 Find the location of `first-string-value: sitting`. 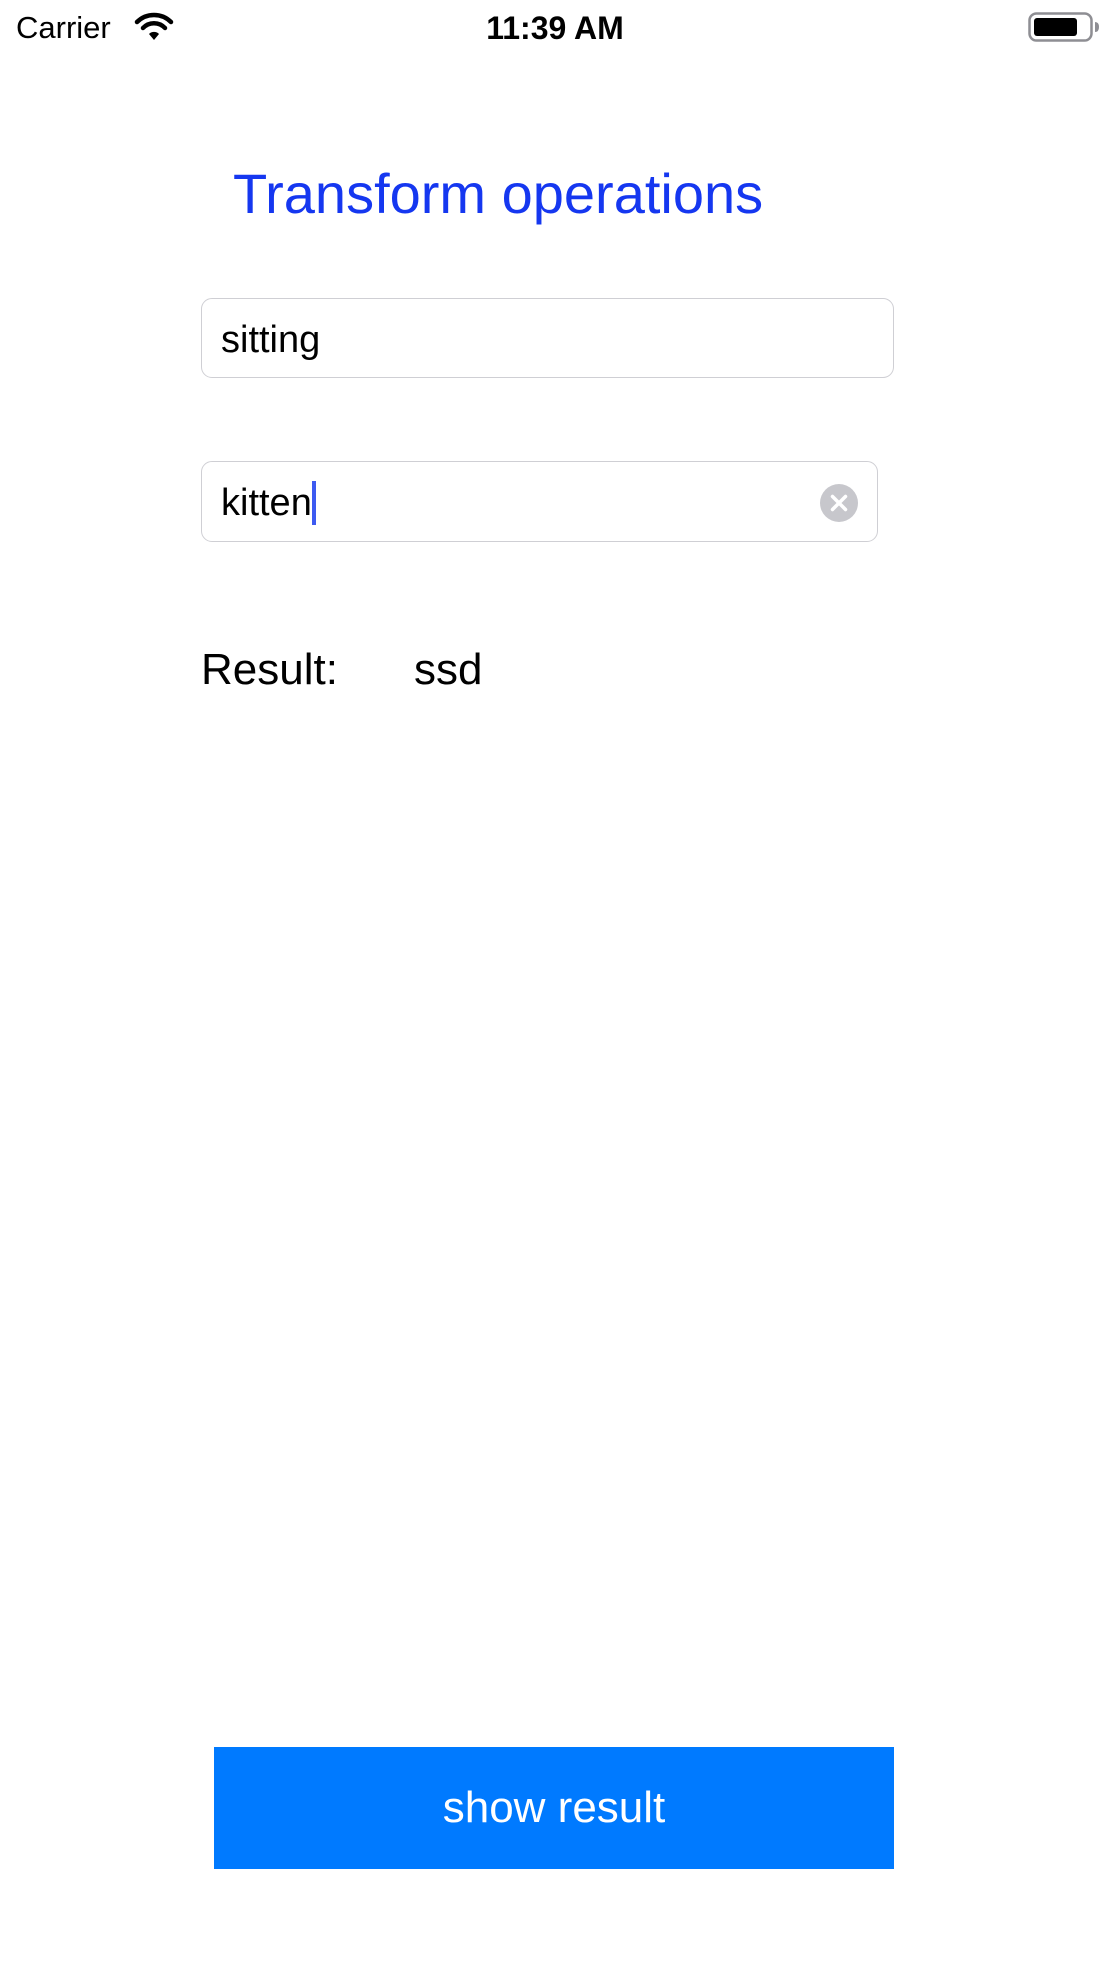

first-string-value: sitting is located at coordinates (271, 340).